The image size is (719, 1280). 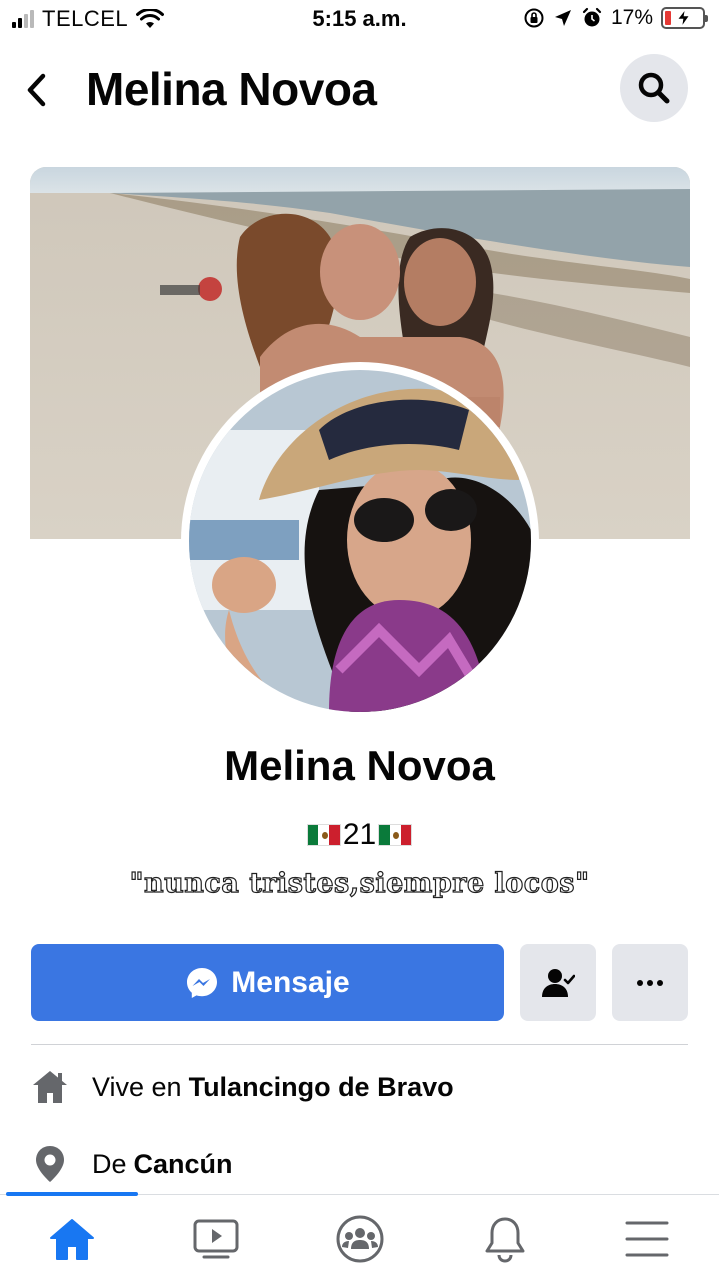 What do you see at coordinates (202, 982) in the screenshot?
I see `messenger-icon` at bounding box center [202, 982].